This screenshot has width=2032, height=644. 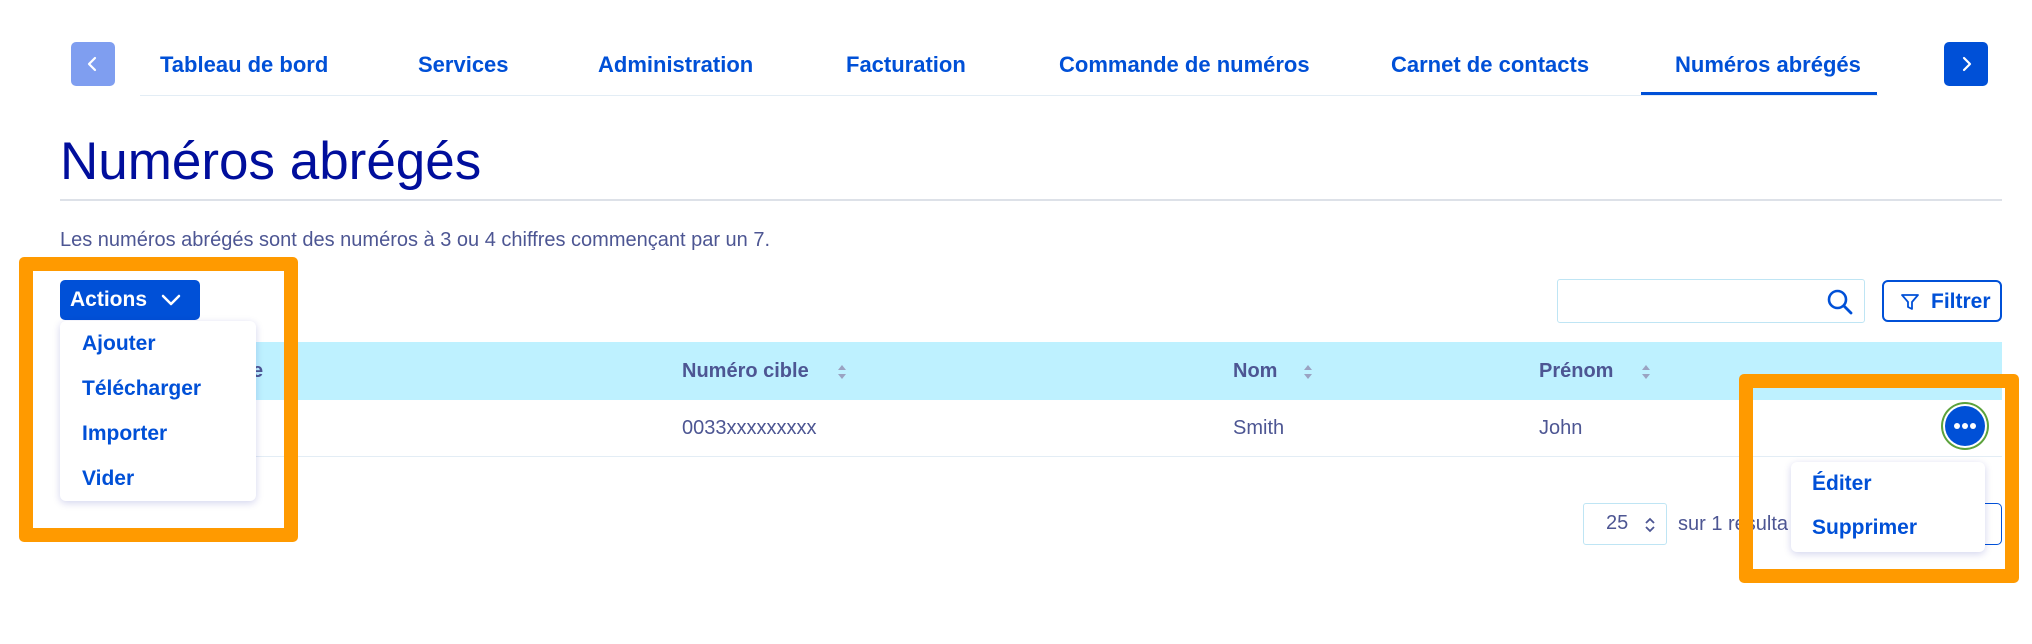 What do you see at coordinates (1759, 93) in the screenshot?
I see `active-tab-indicator` at bounding box center [1759, 93].